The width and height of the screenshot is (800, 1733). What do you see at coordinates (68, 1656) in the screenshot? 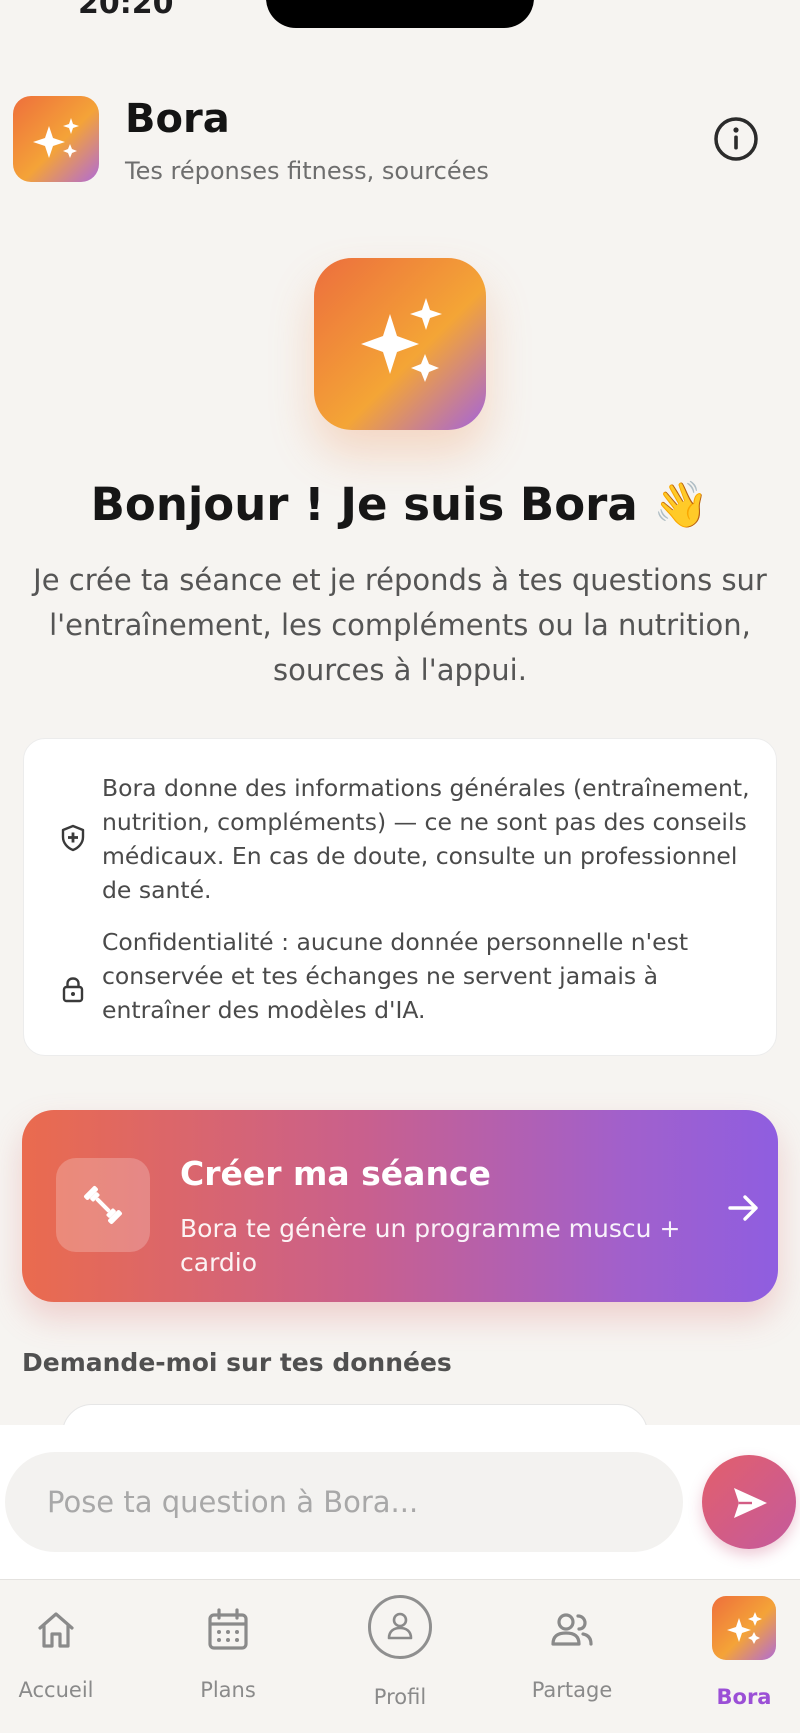
I see `tab-accueil: Accueil` at bounding box center [68, 1656].